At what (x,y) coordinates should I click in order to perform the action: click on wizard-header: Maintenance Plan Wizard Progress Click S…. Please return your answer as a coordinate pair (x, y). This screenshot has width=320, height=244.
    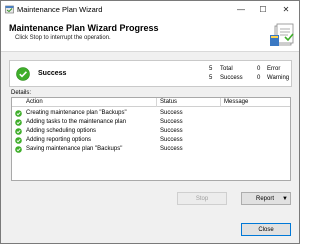
    Looking at the image, I should click on (150, 35).